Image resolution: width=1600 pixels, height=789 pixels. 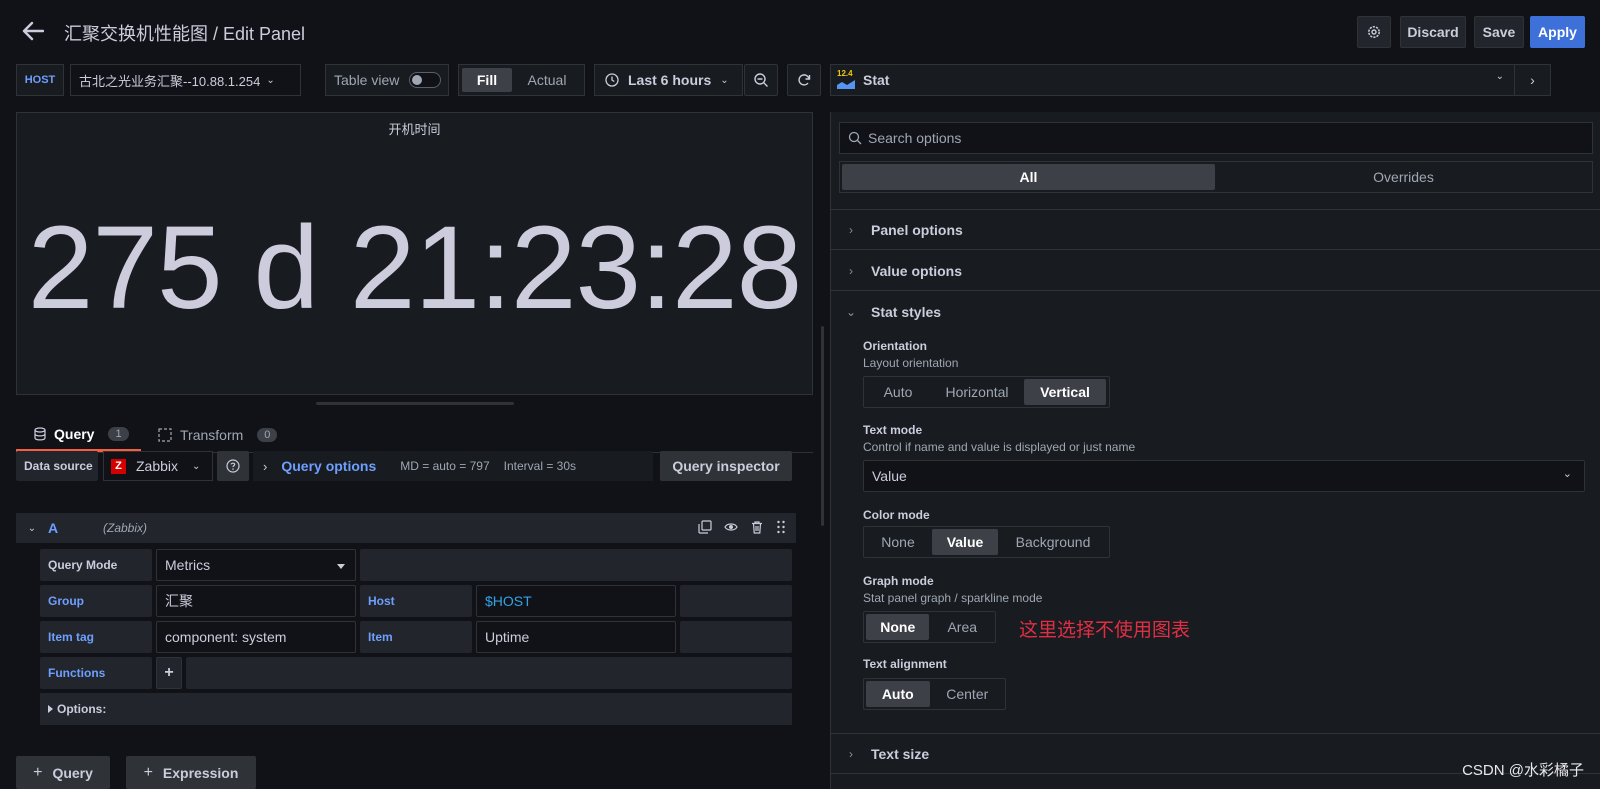 I want to click on functions-label: Functions, so click(x=96, y=673).